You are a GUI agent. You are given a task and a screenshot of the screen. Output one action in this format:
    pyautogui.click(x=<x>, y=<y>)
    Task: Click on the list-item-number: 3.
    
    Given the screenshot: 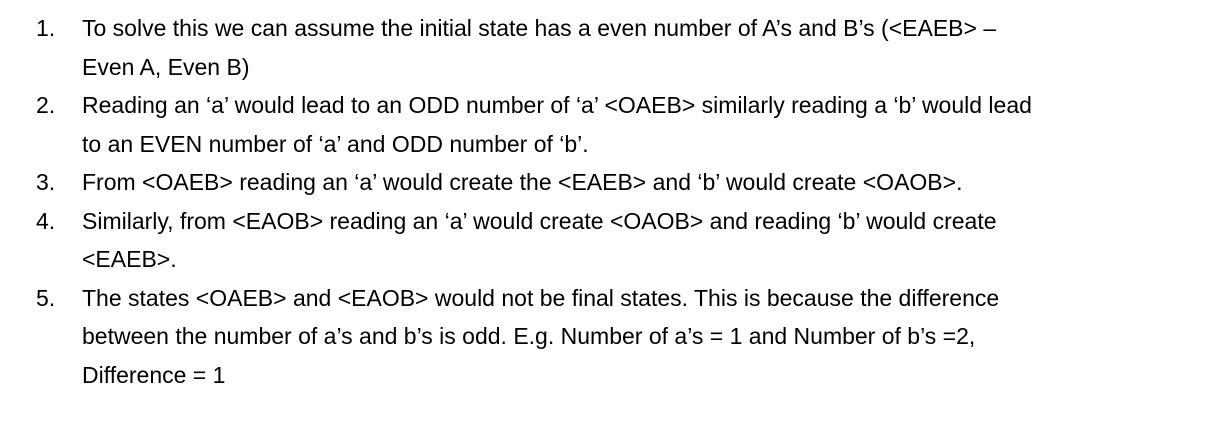 What is the action you would take?
    pyautogui.click(x=46, y=182)
    